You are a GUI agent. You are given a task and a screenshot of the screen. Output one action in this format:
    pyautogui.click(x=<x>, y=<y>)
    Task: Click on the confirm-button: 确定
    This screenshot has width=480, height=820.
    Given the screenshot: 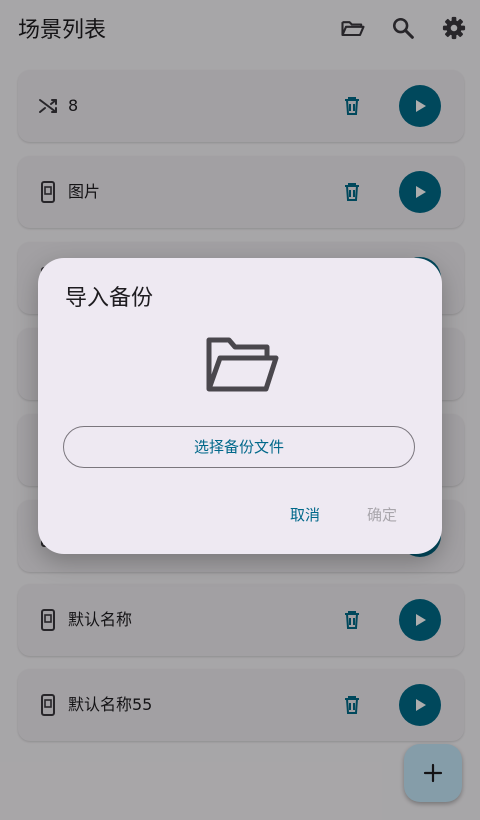 What is the action you would take?
    pyautogui.click(x=382, y=514)
    